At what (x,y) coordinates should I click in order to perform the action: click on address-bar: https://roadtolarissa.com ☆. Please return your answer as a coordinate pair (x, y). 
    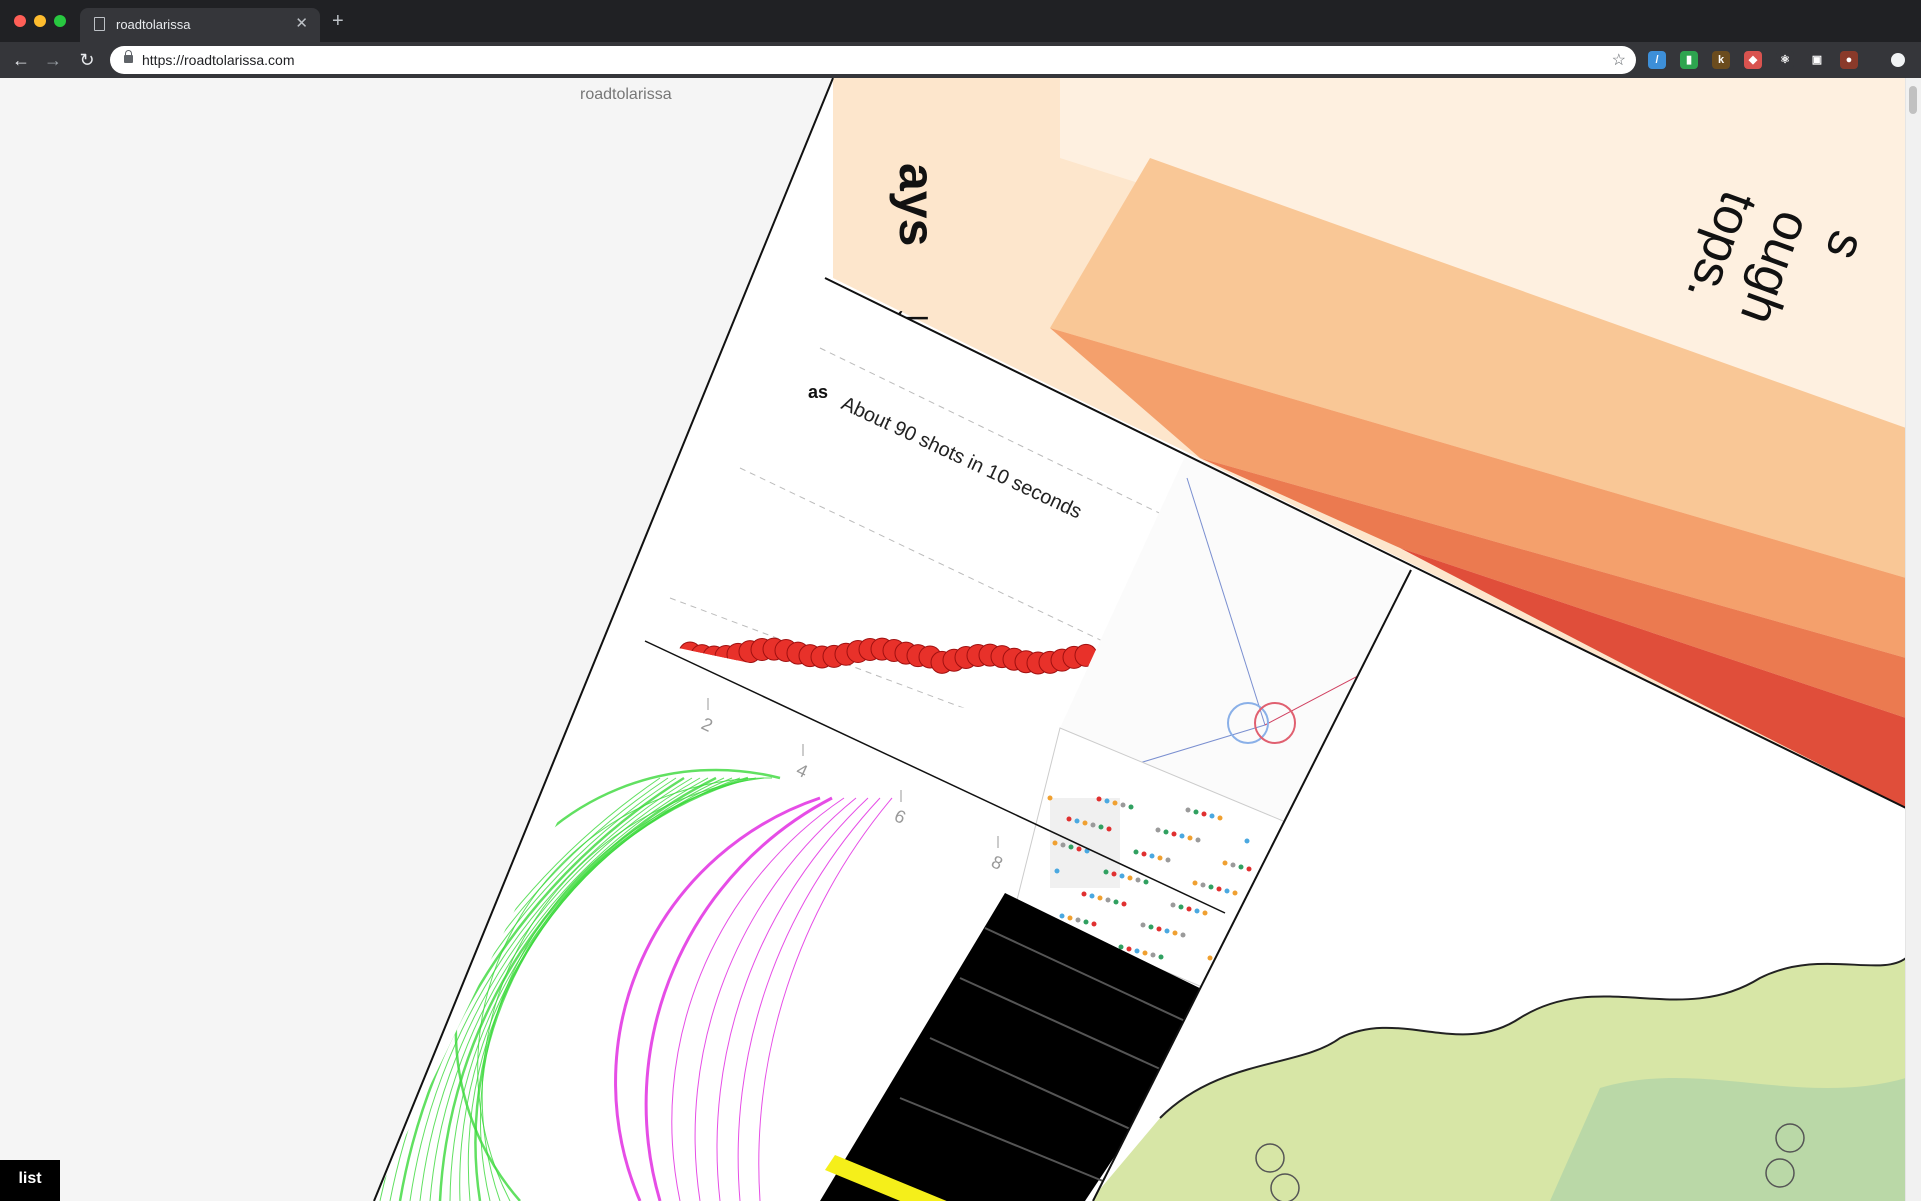
    Looking at the image, I should click on (873, 60).